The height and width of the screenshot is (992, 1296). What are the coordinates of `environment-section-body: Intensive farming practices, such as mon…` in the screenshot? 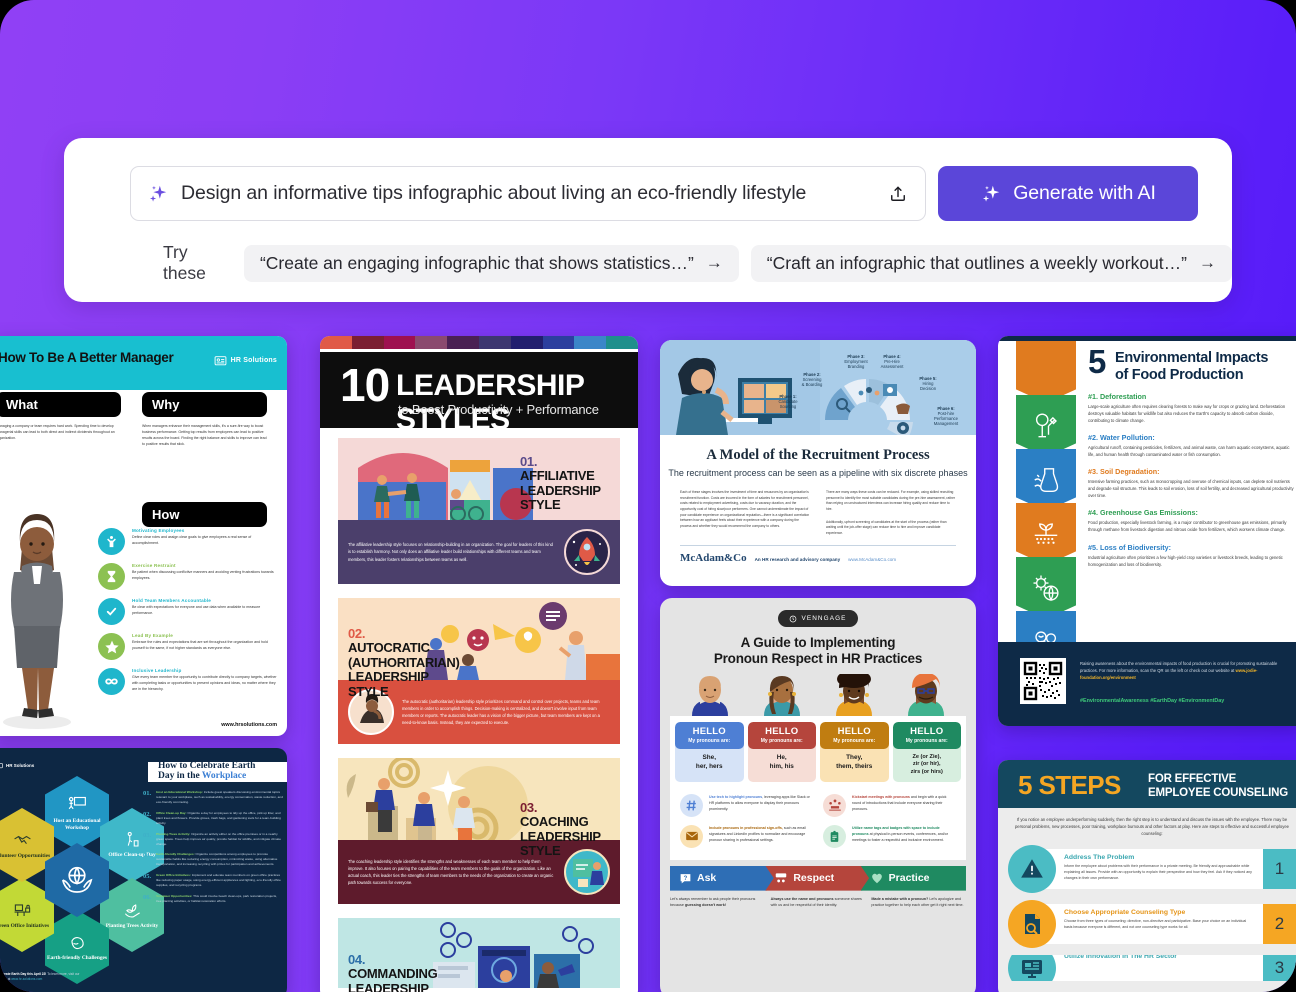 It's located at (1191, 489).